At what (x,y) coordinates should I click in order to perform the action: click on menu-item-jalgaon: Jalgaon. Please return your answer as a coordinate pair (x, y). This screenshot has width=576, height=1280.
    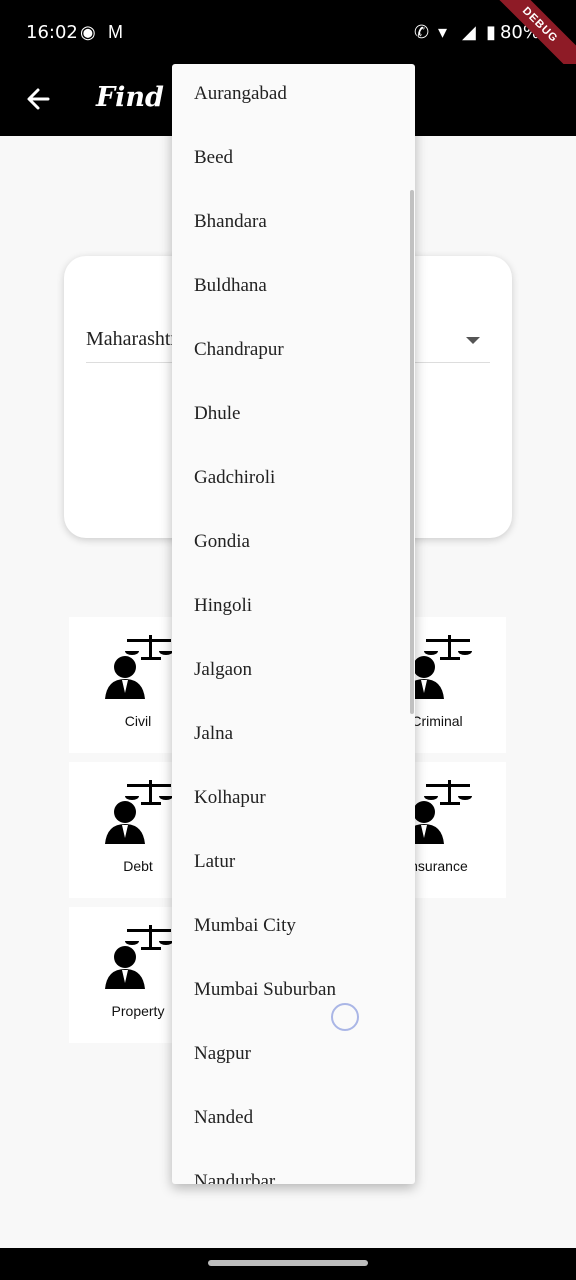
    Looking at the image, I should click on (223, 670).